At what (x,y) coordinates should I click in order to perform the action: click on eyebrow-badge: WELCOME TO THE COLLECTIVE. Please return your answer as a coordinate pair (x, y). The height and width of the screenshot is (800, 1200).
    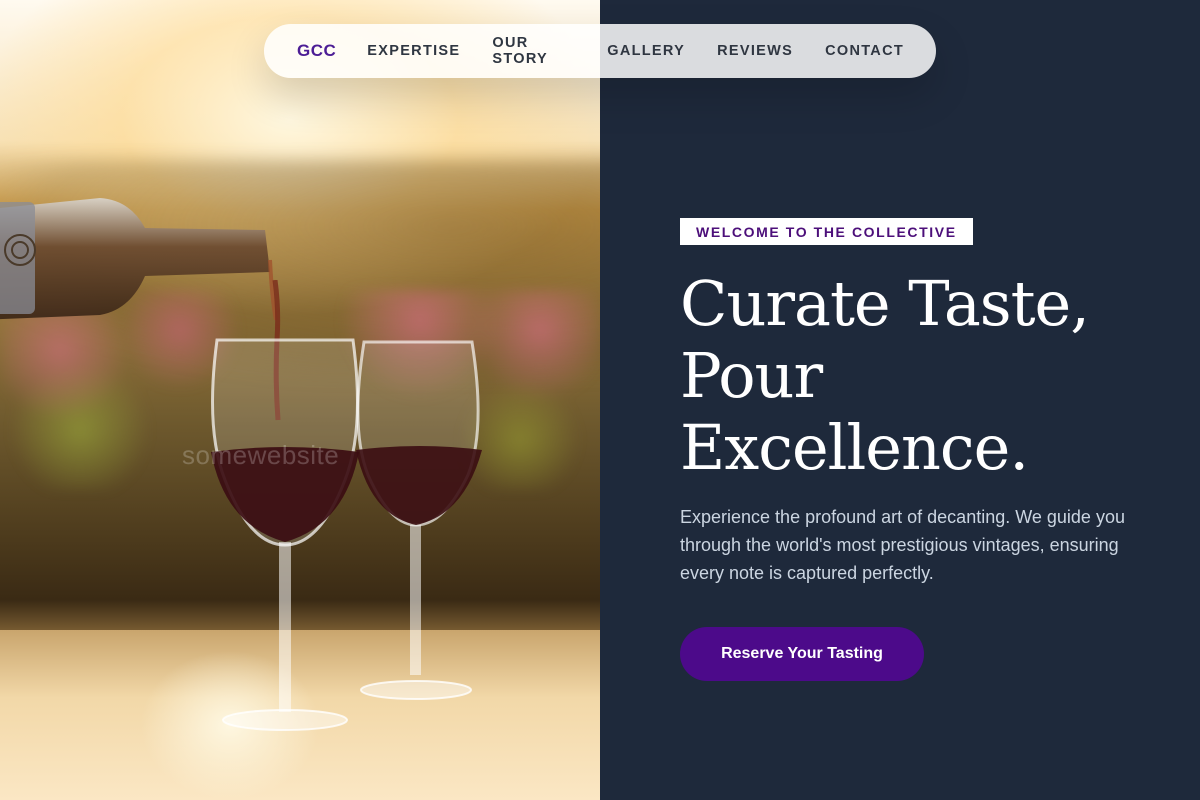
    Looking at the image, I should click on (826, 231).